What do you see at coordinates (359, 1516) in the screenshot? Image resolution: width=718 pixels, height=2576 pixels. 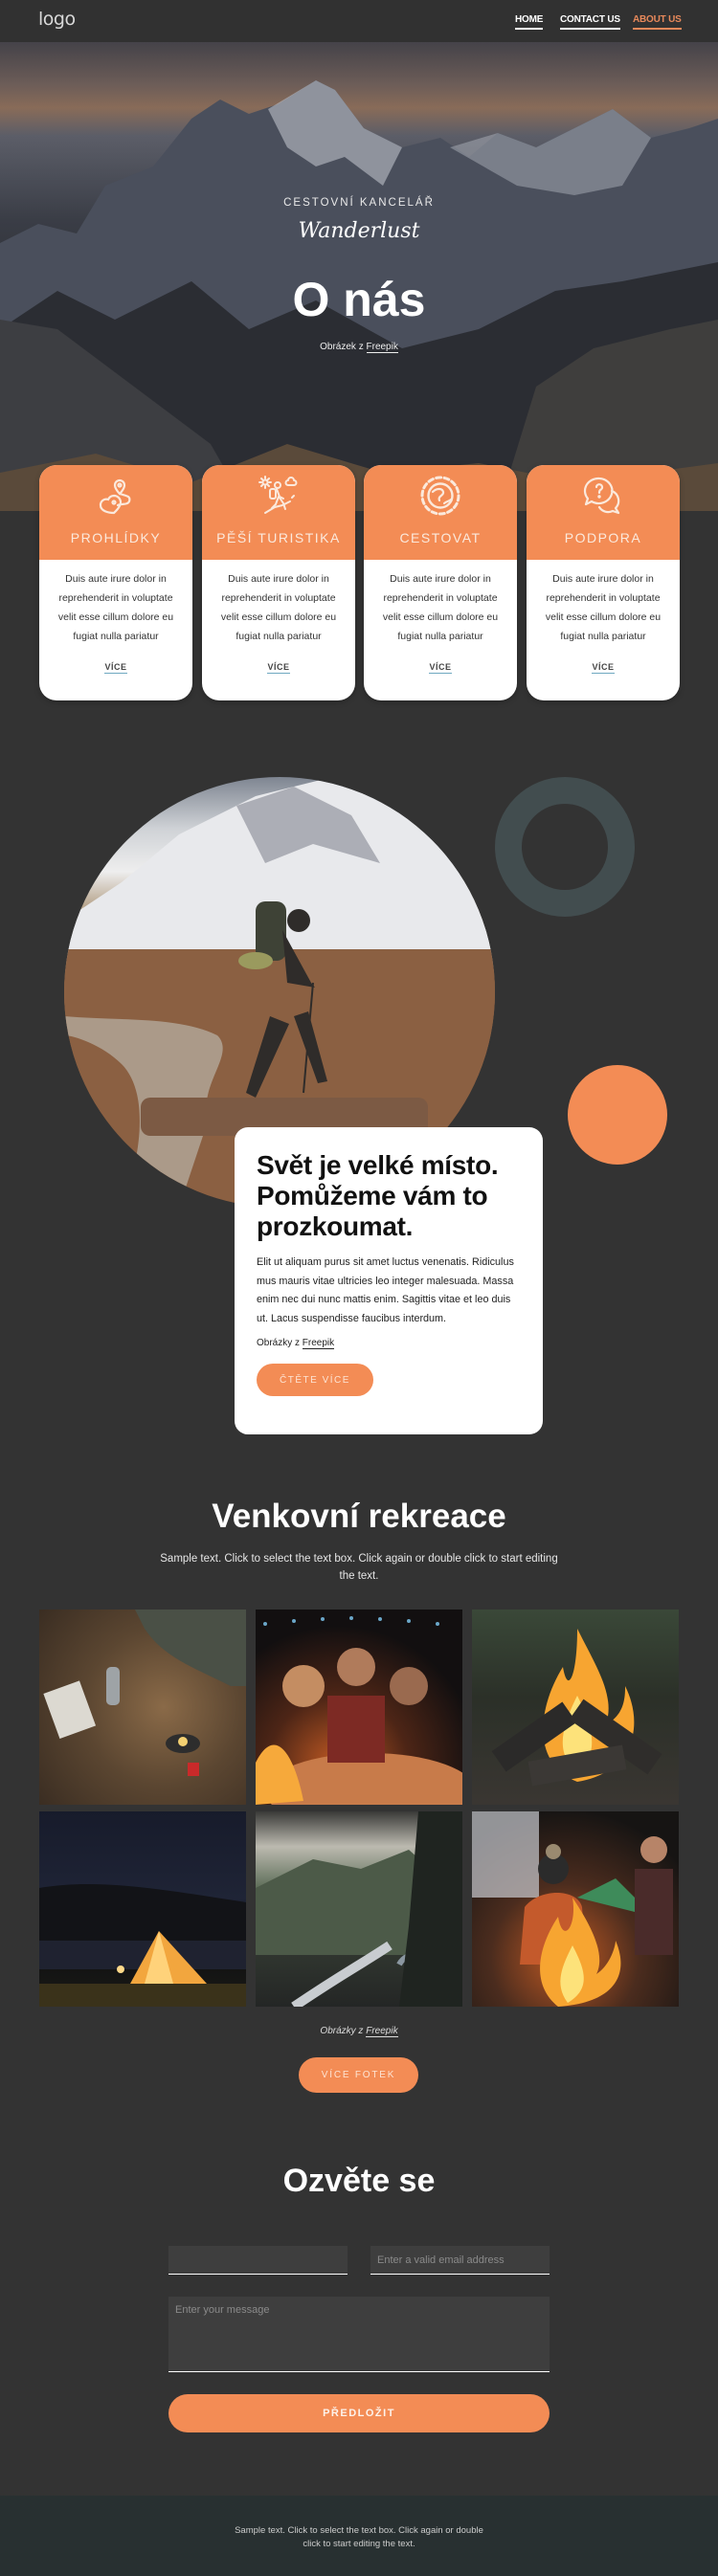 I see `outdoor-title: Venkovní rekreace` at bounding box center [359, 1516].